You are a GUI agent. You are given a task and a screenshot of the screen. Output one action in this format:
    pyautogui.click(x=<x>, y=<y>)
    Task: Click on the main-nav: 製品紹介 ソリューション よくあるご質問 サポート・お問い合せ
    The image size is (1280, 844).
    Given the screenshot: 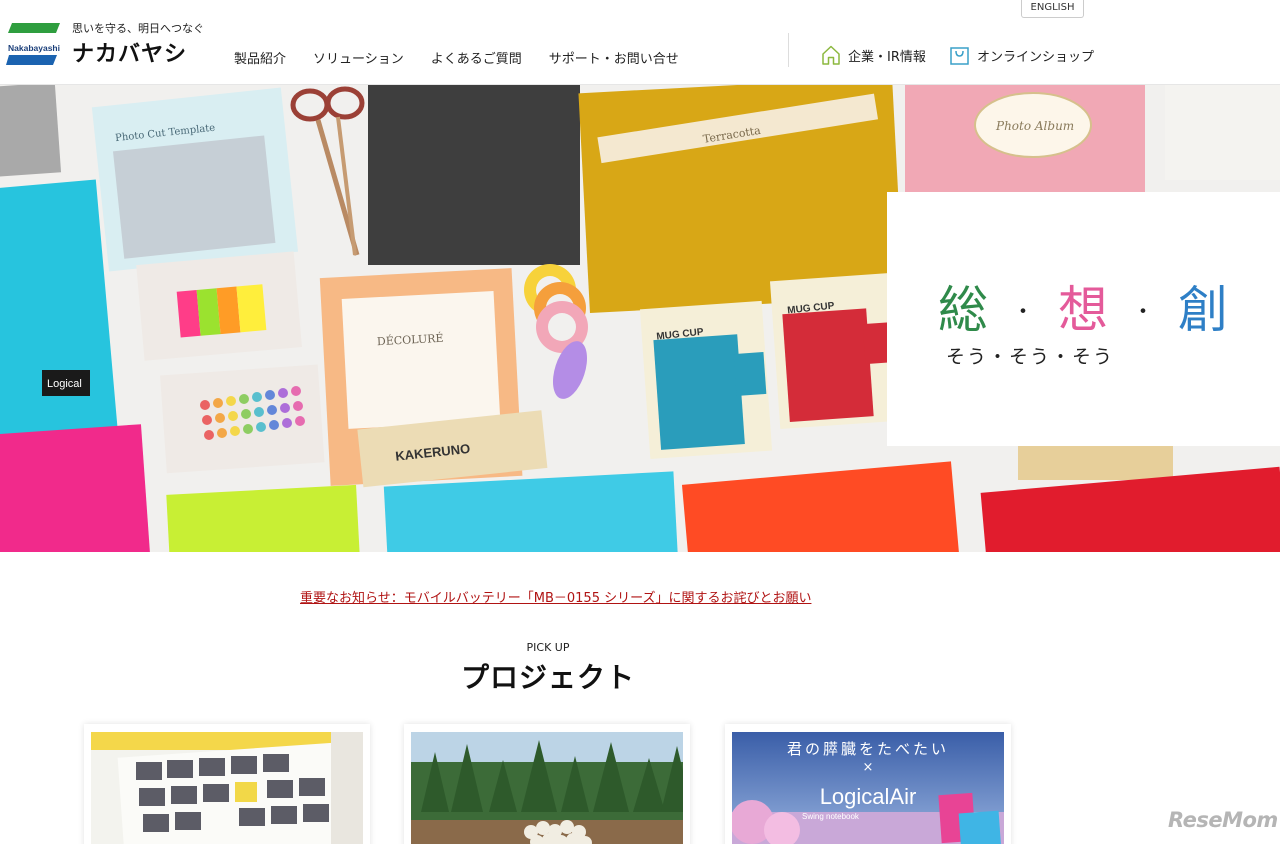 What is the action you would take?
    pyautogui.click(x=470, y=57)
    